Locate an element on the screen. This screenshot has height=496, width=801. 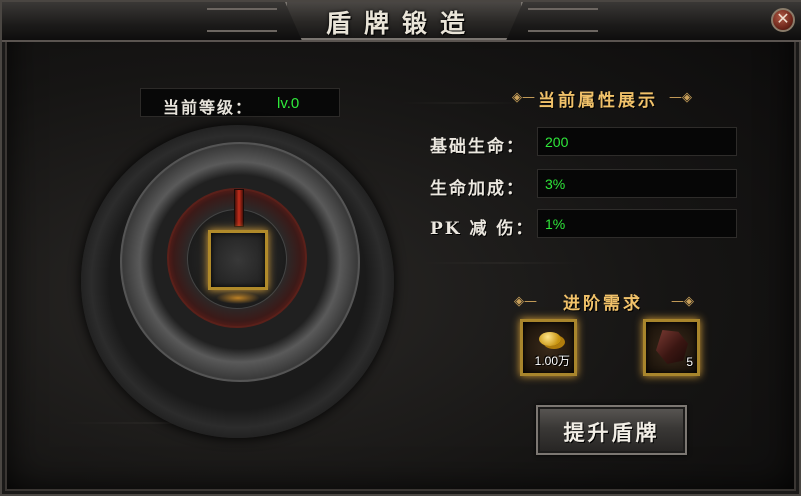
upgrade-button-label: 提升盾牌 is located at coordinates (611, 432).